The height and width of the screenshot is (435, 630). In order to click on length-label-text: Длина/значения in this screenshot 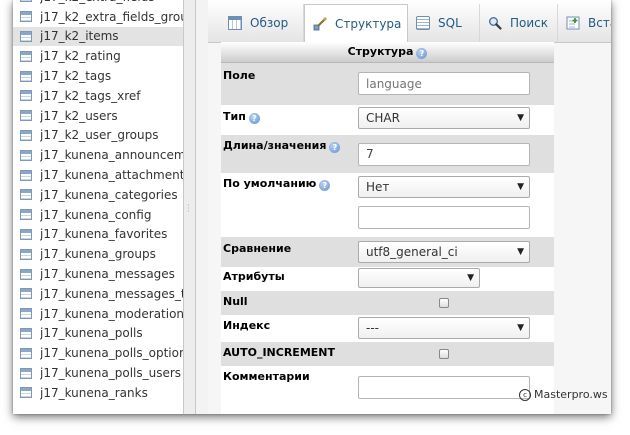, I will do `click(275, 145)`.